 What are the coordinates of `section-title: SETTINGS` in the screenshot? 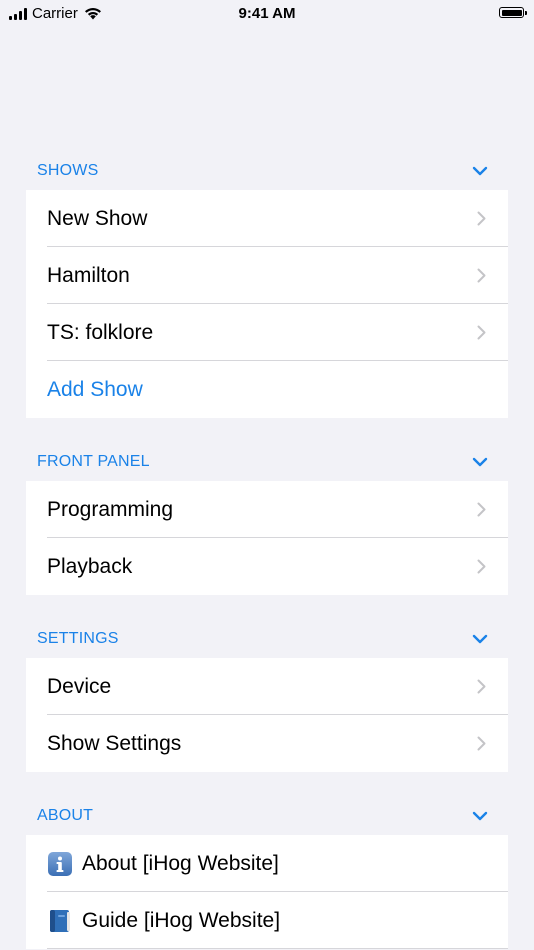 It's located at (78, 638).